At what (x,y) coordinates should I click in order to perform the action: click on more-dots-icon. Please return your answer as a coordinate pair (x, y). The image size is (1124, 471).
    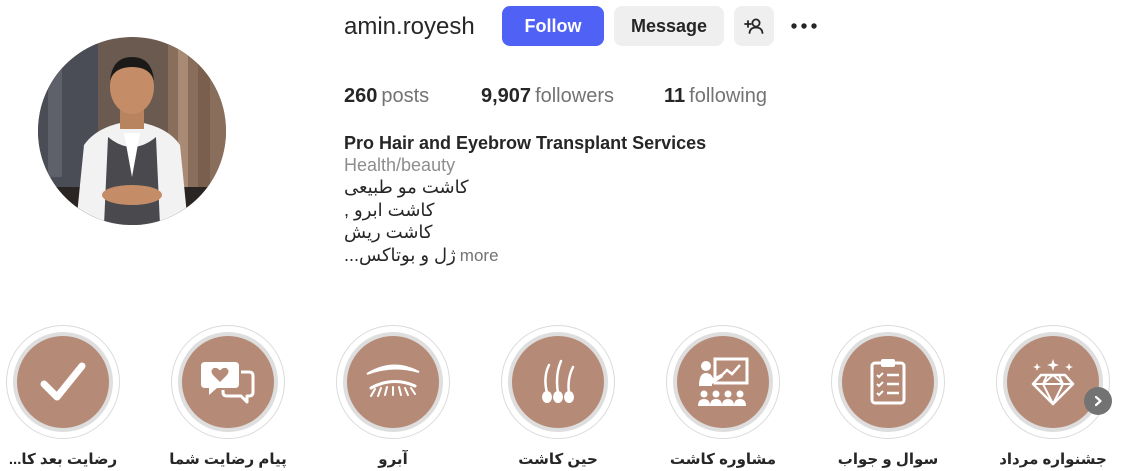
    Looking at the image, I should click on (804, 26).